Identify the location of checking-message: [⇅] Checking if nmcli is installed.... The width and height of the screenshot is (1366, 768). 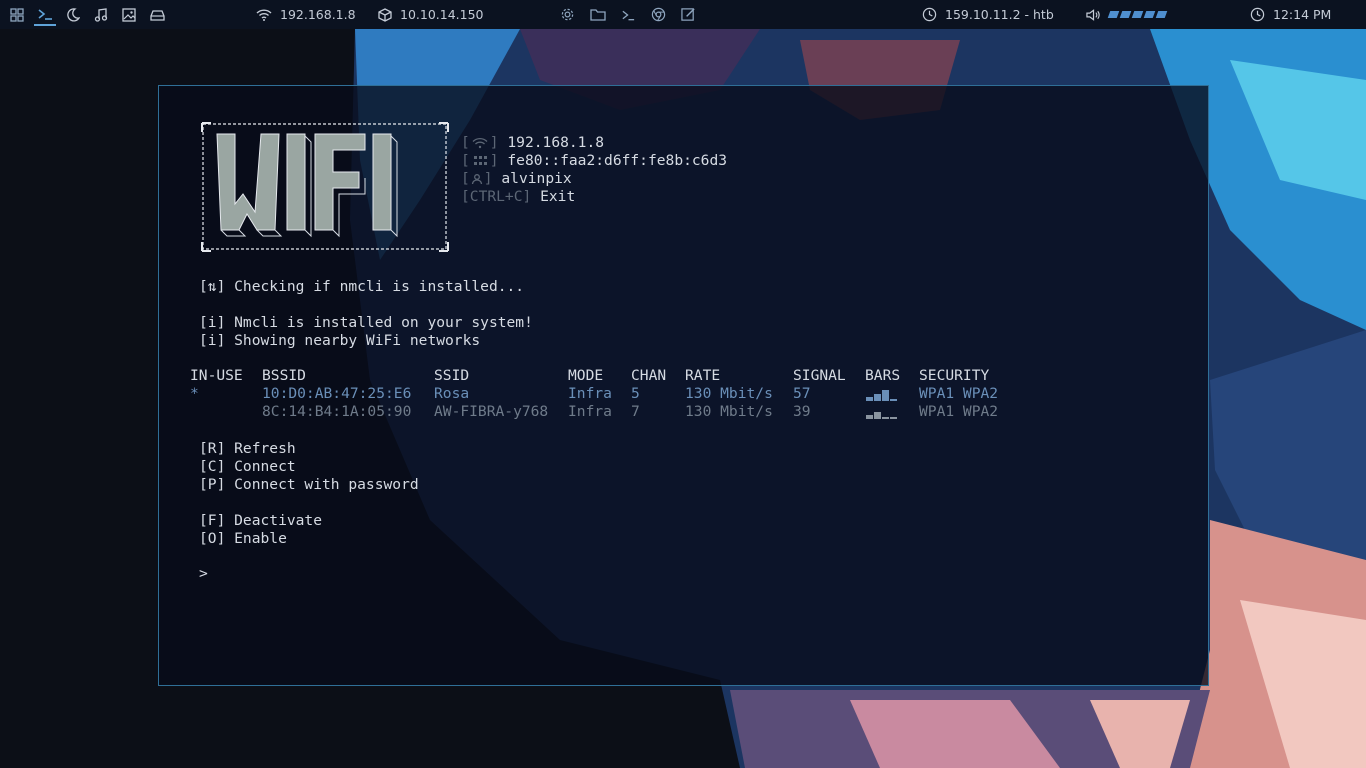
(362, 286).